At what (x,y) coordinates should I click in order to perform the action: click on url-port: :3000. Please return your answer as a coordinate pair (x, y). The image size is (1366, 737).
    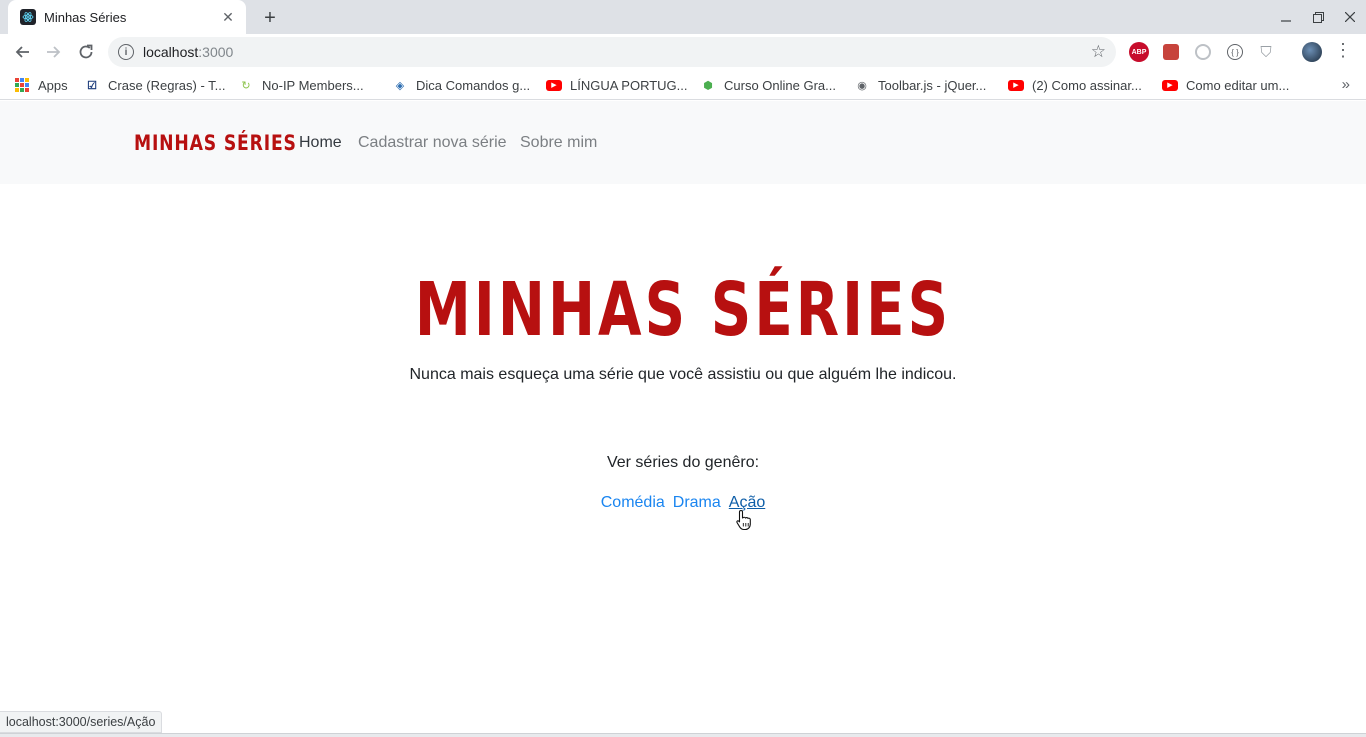
    Looking at the image, I should click on (216, 52).